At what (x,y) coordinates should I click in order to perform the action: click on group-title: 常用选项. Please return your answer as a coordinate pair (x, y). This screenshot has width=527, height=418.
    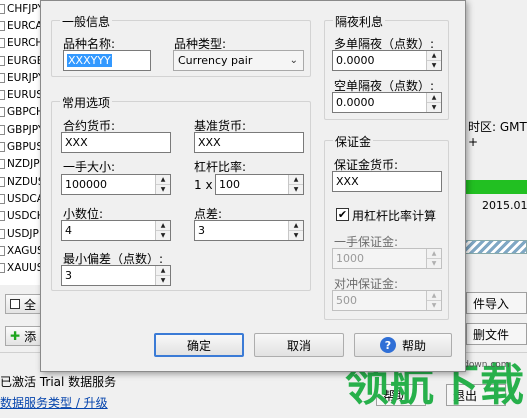
    Looking at the image, I should click on (86, 102).